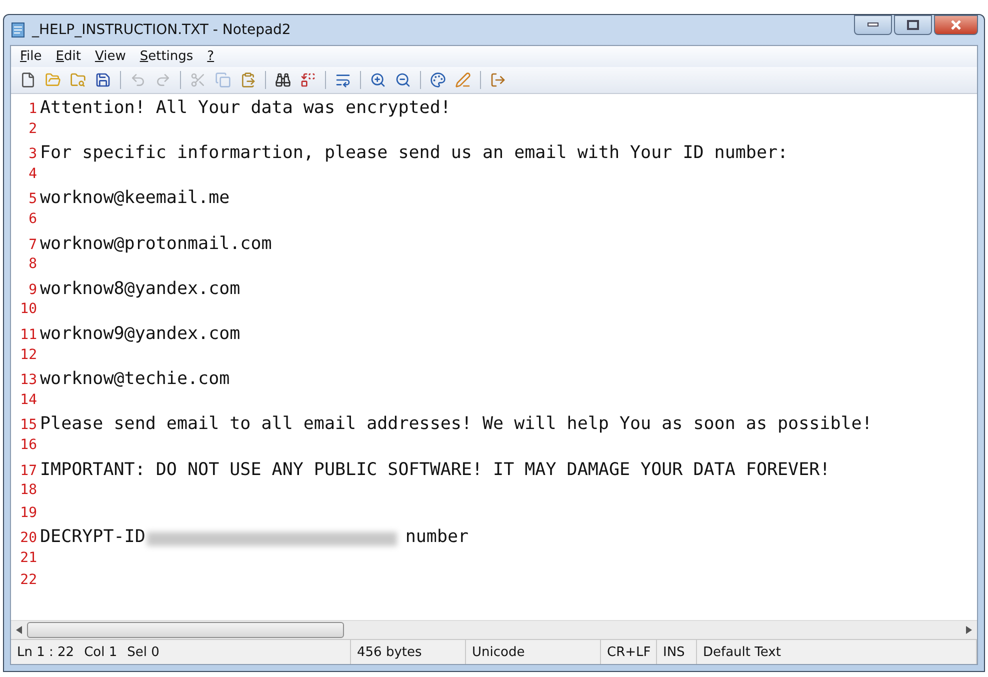  What do you see at coordinates (45, 652) in the screenshot?
I see `status-position: Ln 1 : 22` at bounding box center [45, 652].